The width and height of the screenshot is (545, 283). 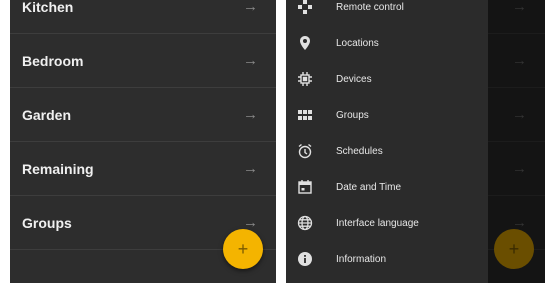 What do you see at coordinates (143, 115) in the screenshot?
I see `room-row-garden: Garden →` at bounding box center [143, 115].